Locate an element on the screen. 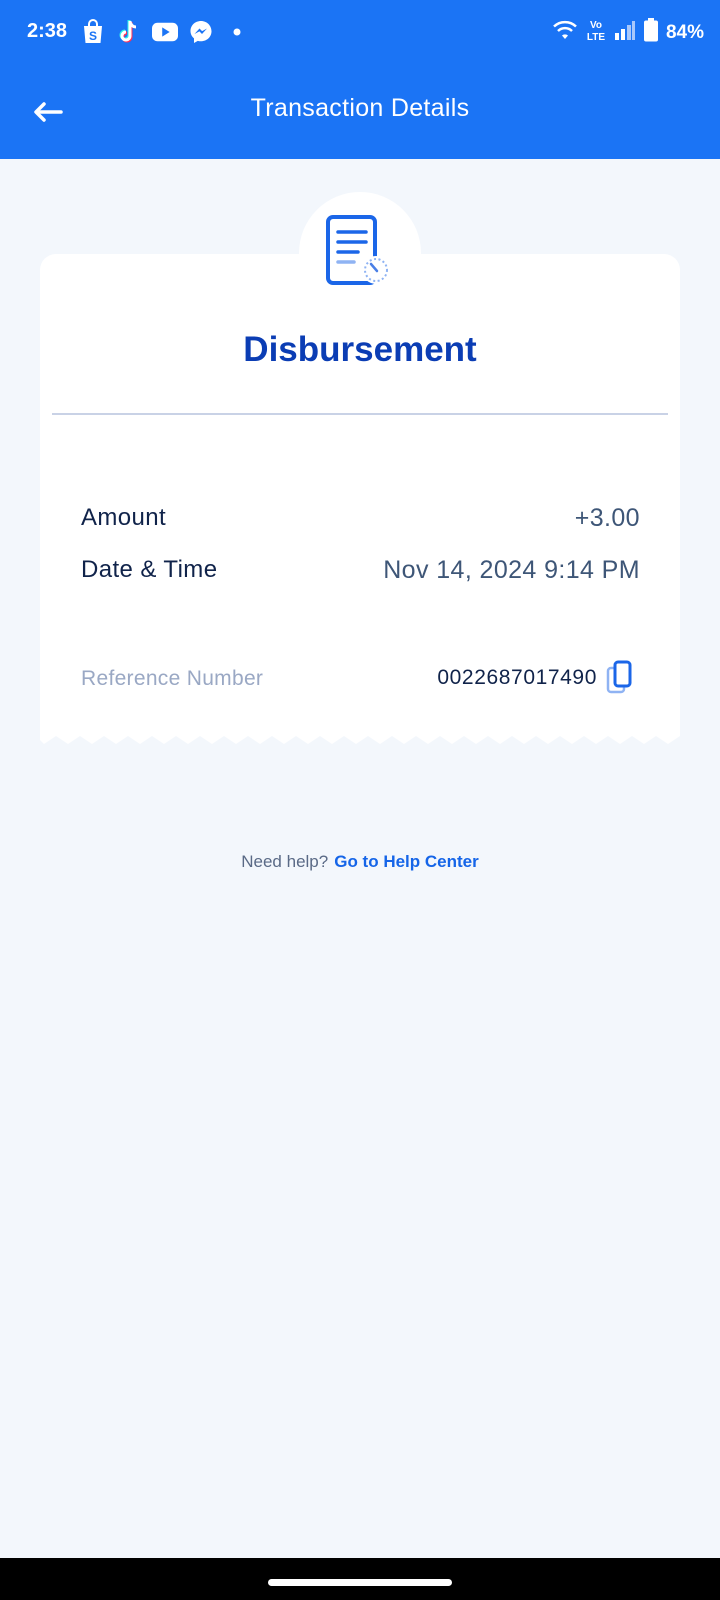  youtube-icon is located at coordinates (165, 32).